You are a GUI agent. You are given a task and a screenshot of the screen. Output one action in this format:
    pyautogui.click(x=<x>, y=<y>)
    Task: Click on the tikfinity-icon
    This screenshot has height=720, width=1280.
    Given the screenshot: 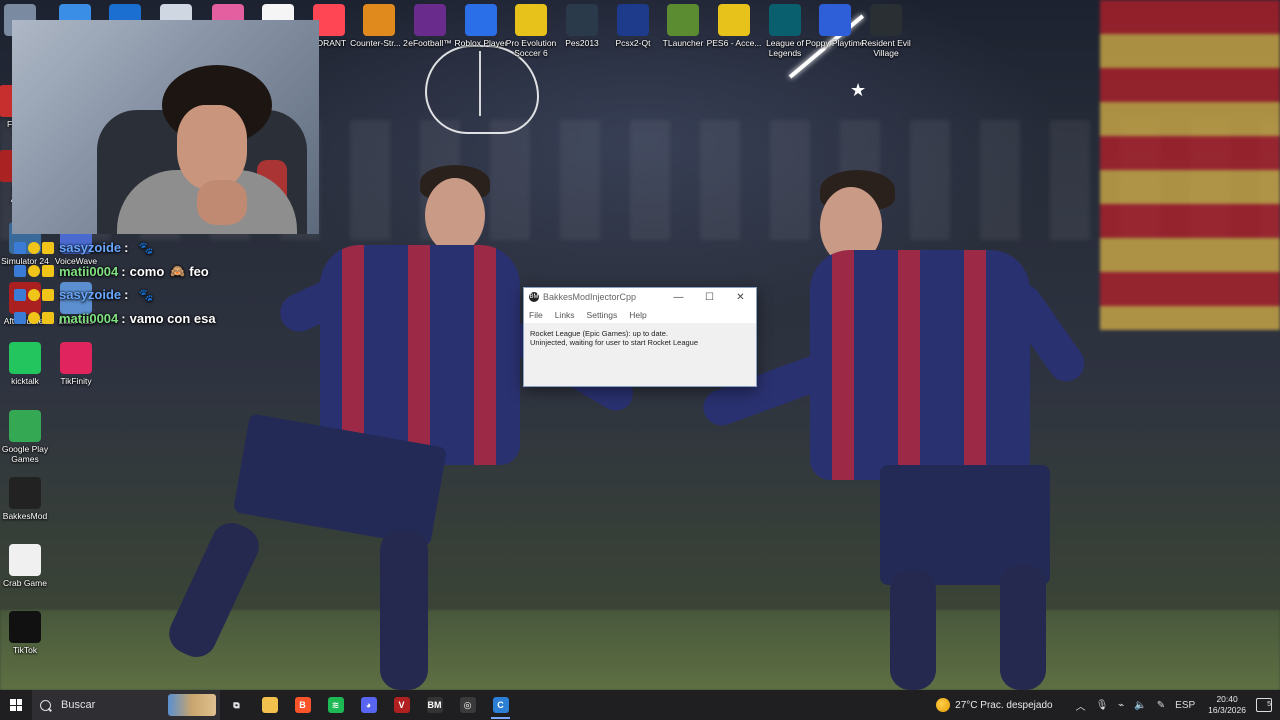 What is the action you would take?
    pyautogui.click(x=76, y=358)
    